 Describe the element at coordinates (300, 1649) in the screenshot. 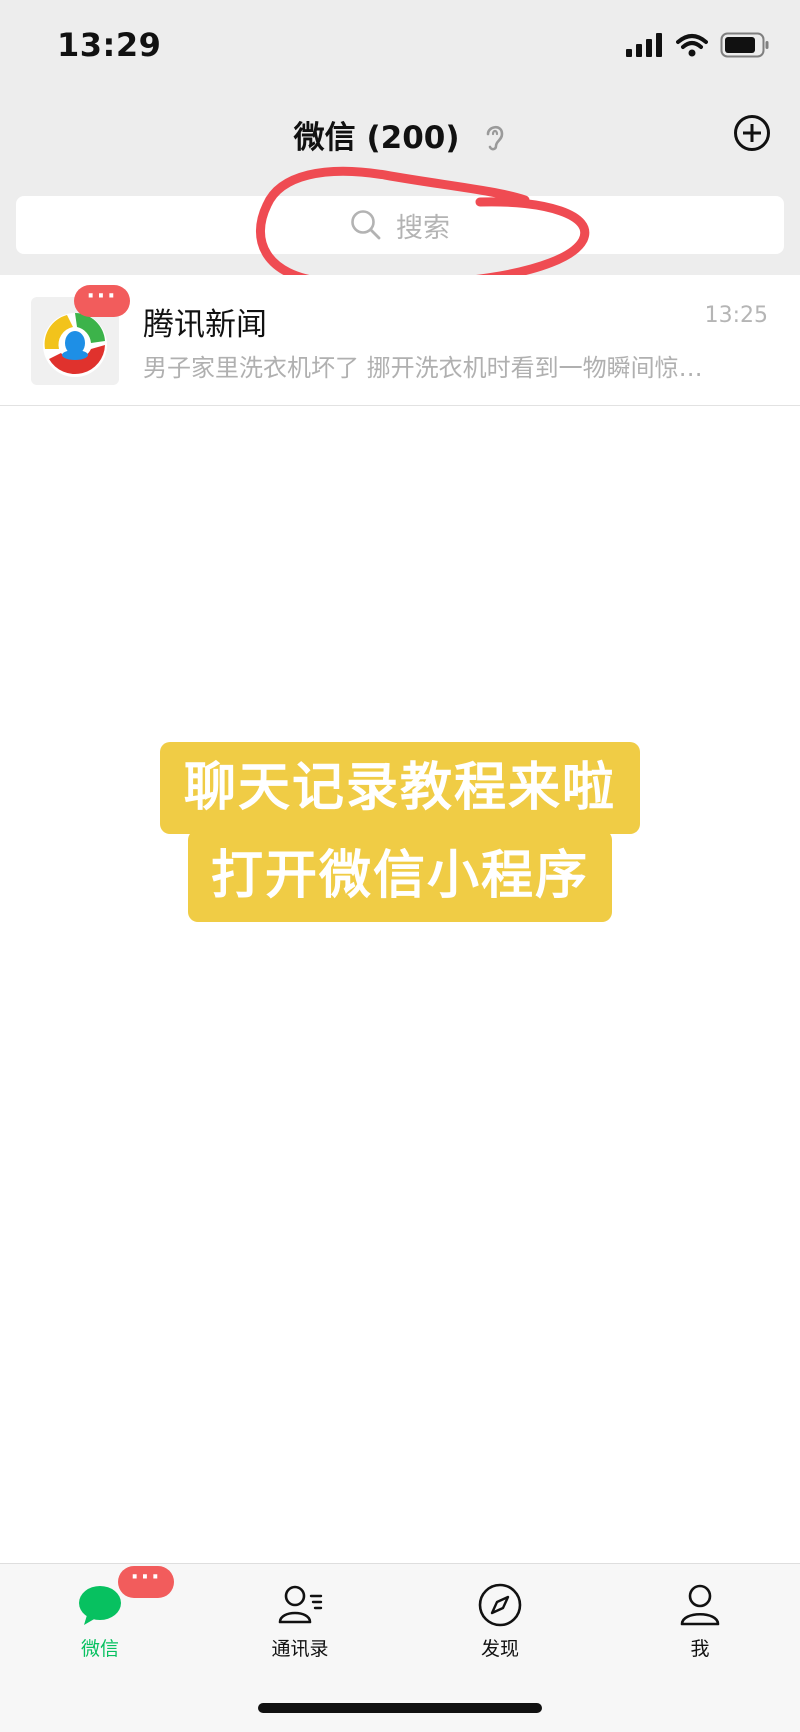

I see `tab-label: 通讯录` at that location.